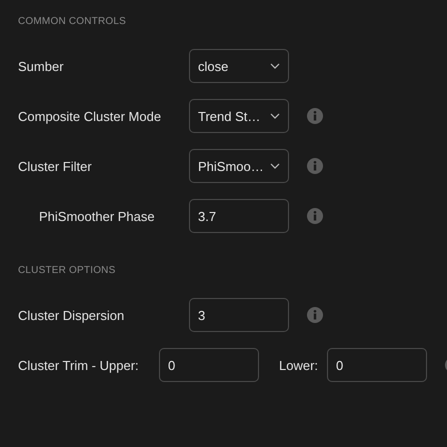 The height and width of the screenshot is (447, 447). Describe the element at coordinates (97, 216) in the screenshot. I see `field-label: PhiSmoother Phase` at that location.